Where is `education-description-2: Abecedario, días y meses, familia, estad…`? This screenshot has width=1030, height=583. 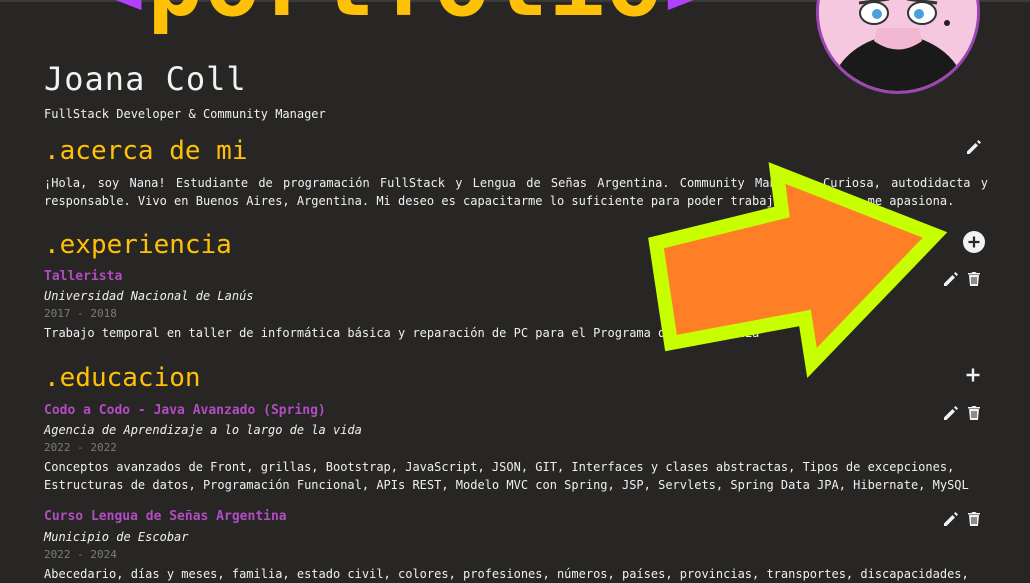
education-description-2: Abecedario, días y meses, familia, estad… is located at coordinates (506, 574).